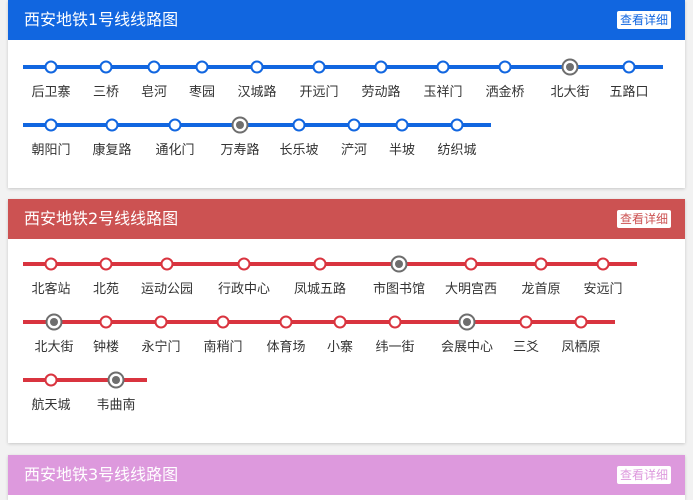 The image size is (693, 500). Describe the element at coordinates (456, 150) in the screenshot. I see `station-label: 纺织城` at that location.